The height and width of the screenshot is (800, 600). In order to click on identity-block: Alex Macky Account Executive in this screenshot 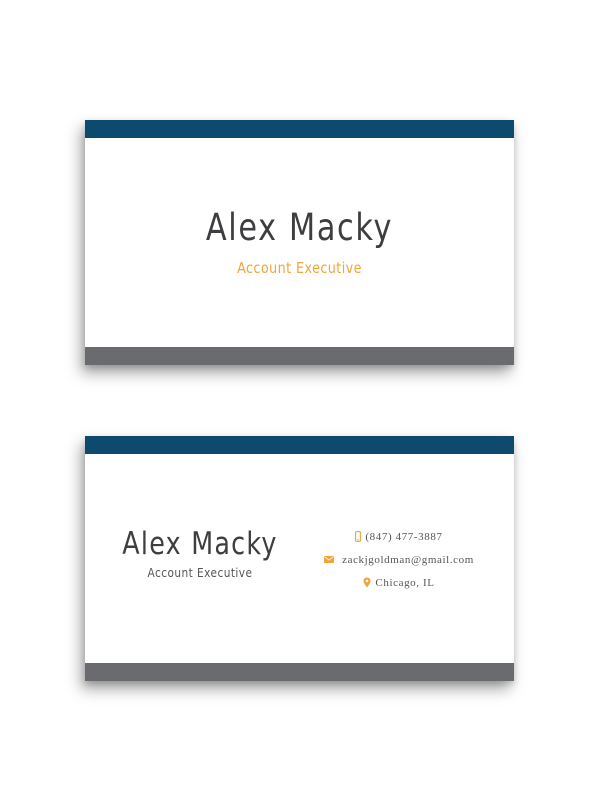, I will do `click(200, 552)`.